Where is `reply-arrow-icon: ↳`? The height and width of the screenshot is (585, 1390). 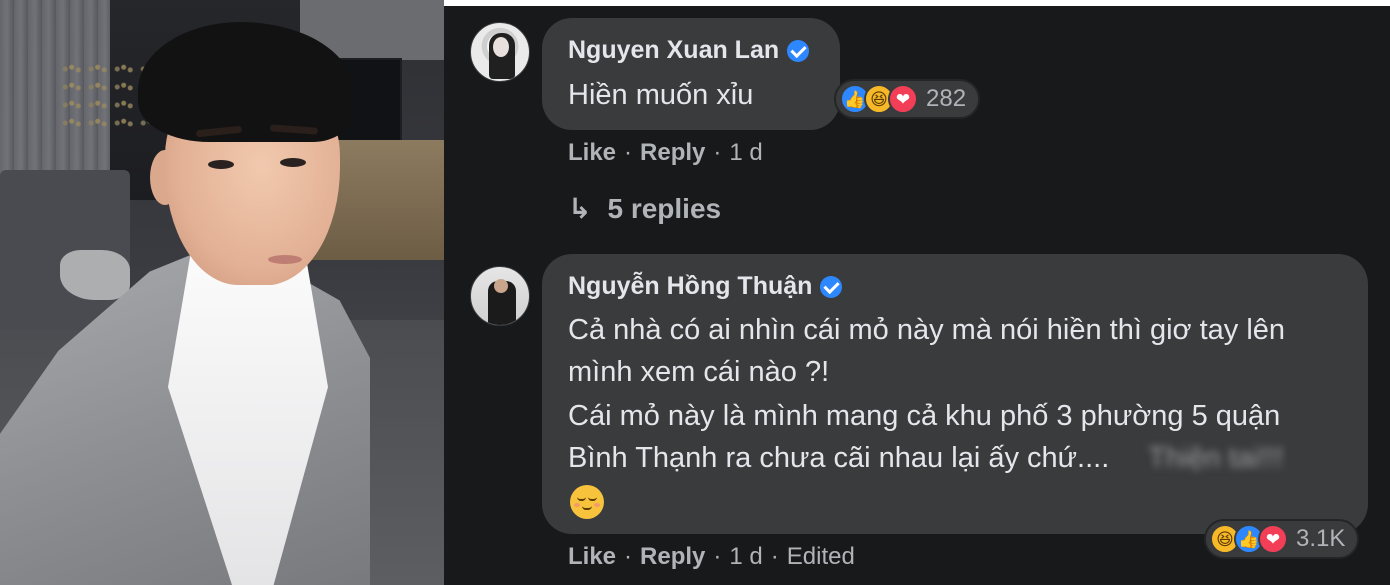 reply-arrow-icon: ↳ is located at coordinates (580, 208).